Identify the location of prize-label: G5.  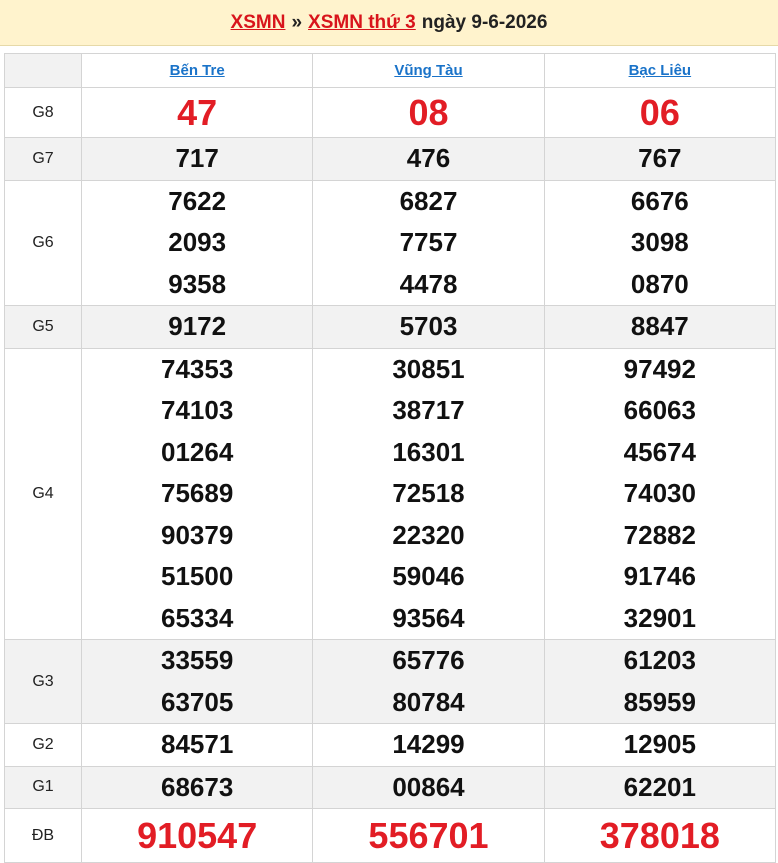
(43, 327).